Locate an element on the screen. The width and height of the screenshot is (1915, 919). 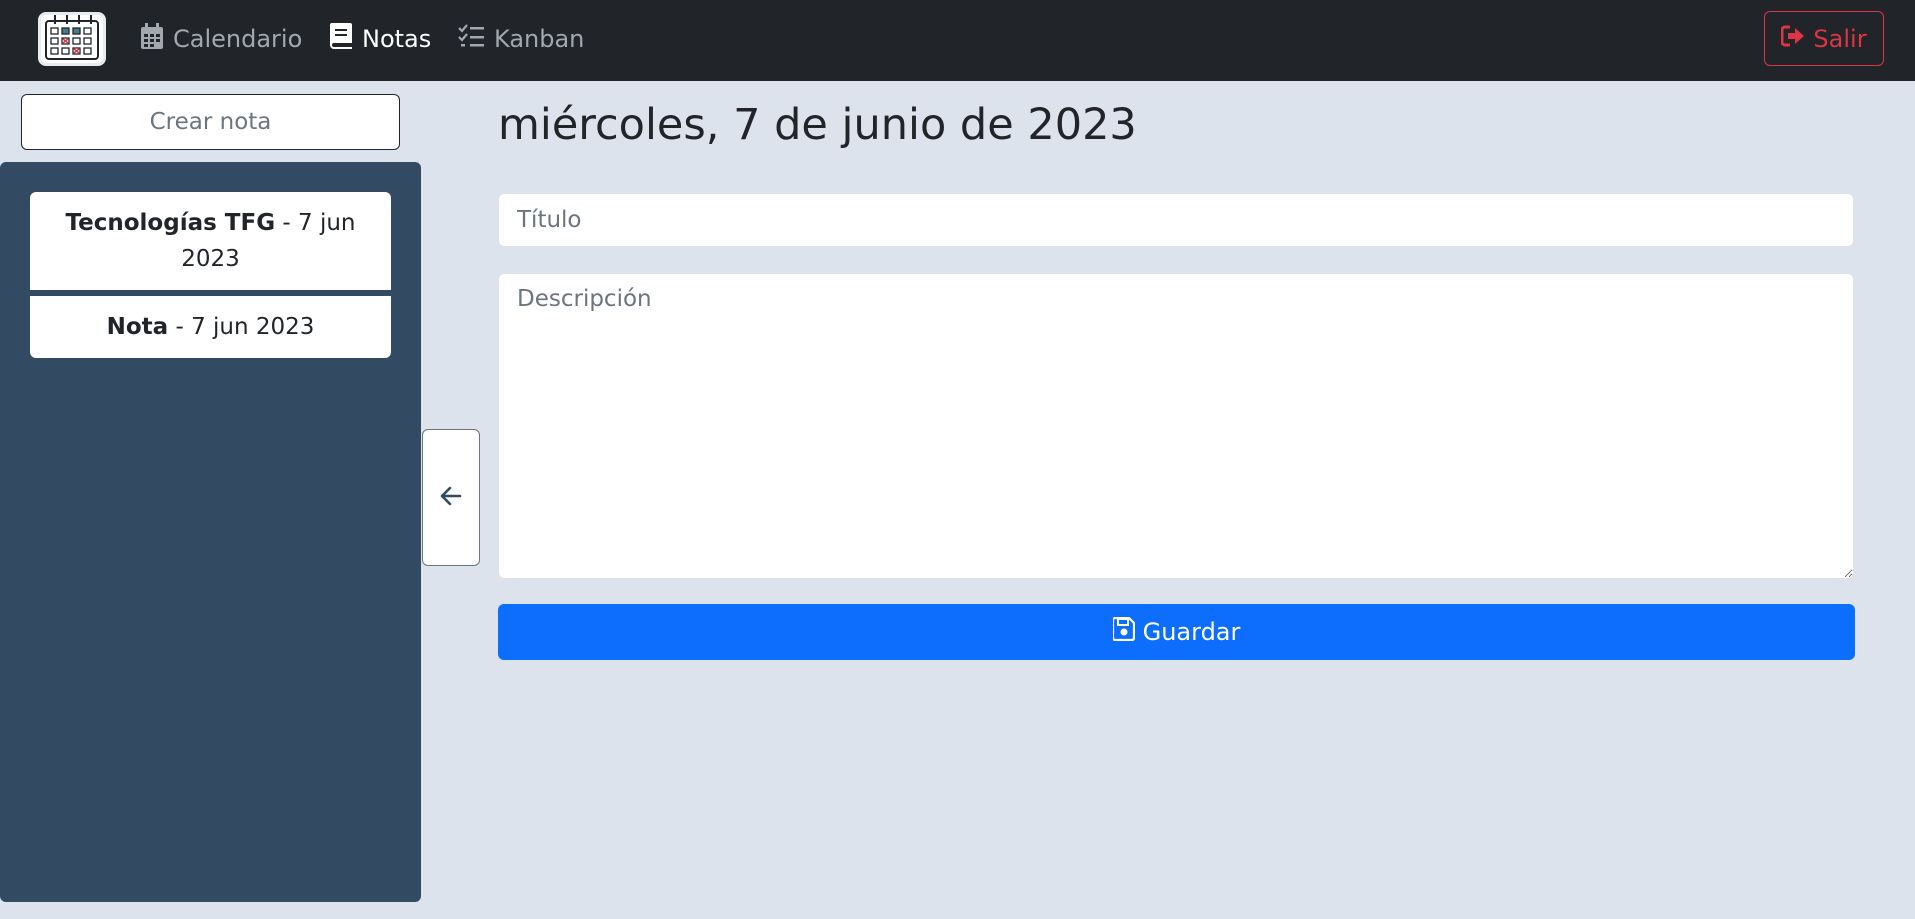
logout-label: Salir is located at coordinates (1840, 38).